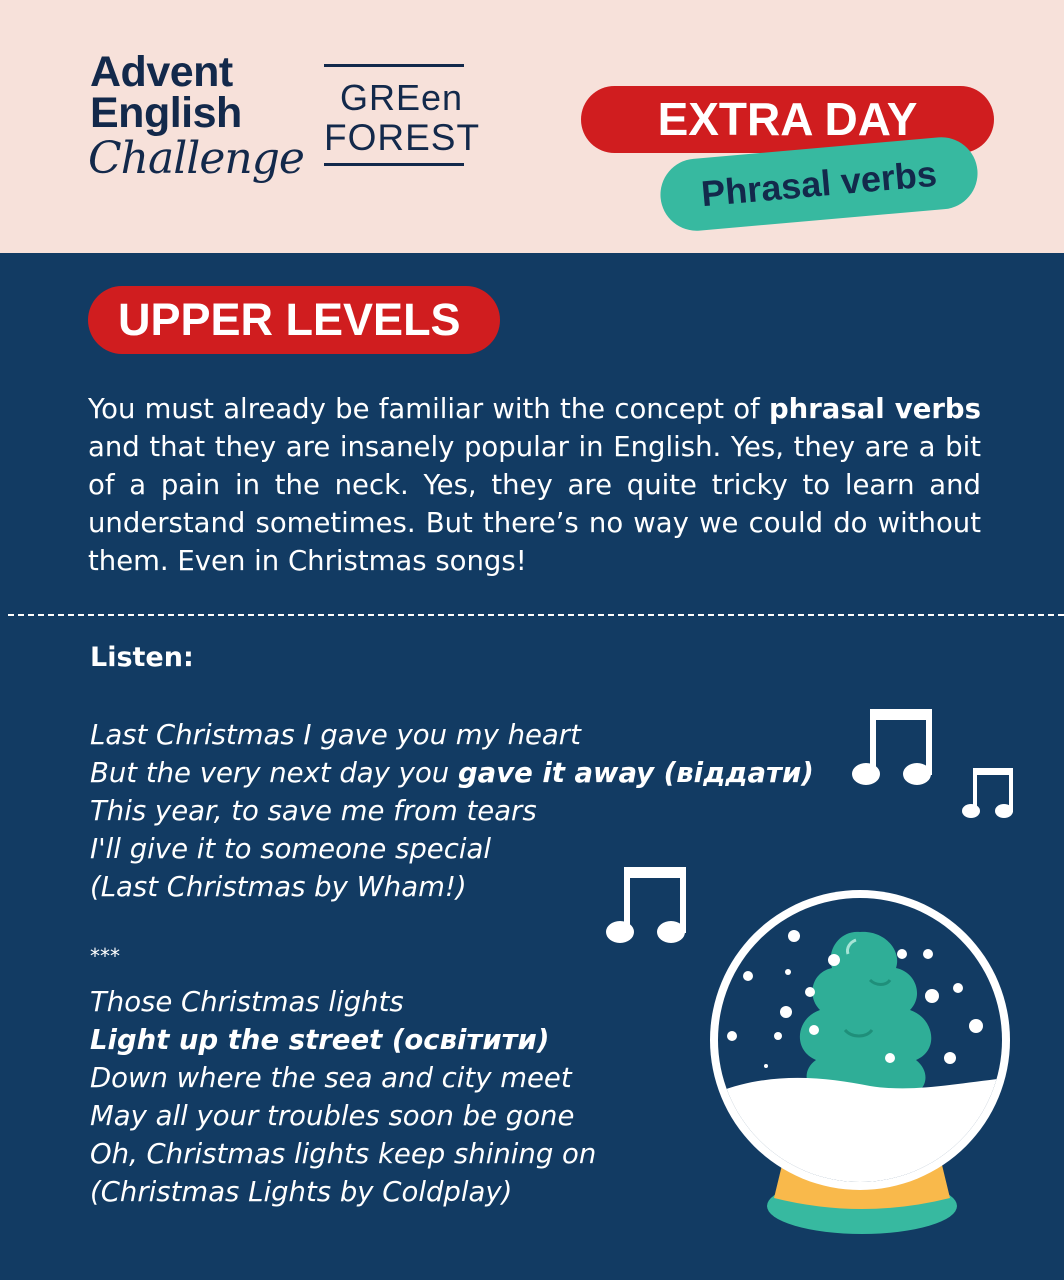  What do you see at coordinates (402, 137) in the screenshot?
I see `brand-line-forest: FOREST` at bounding box center [402, 137].